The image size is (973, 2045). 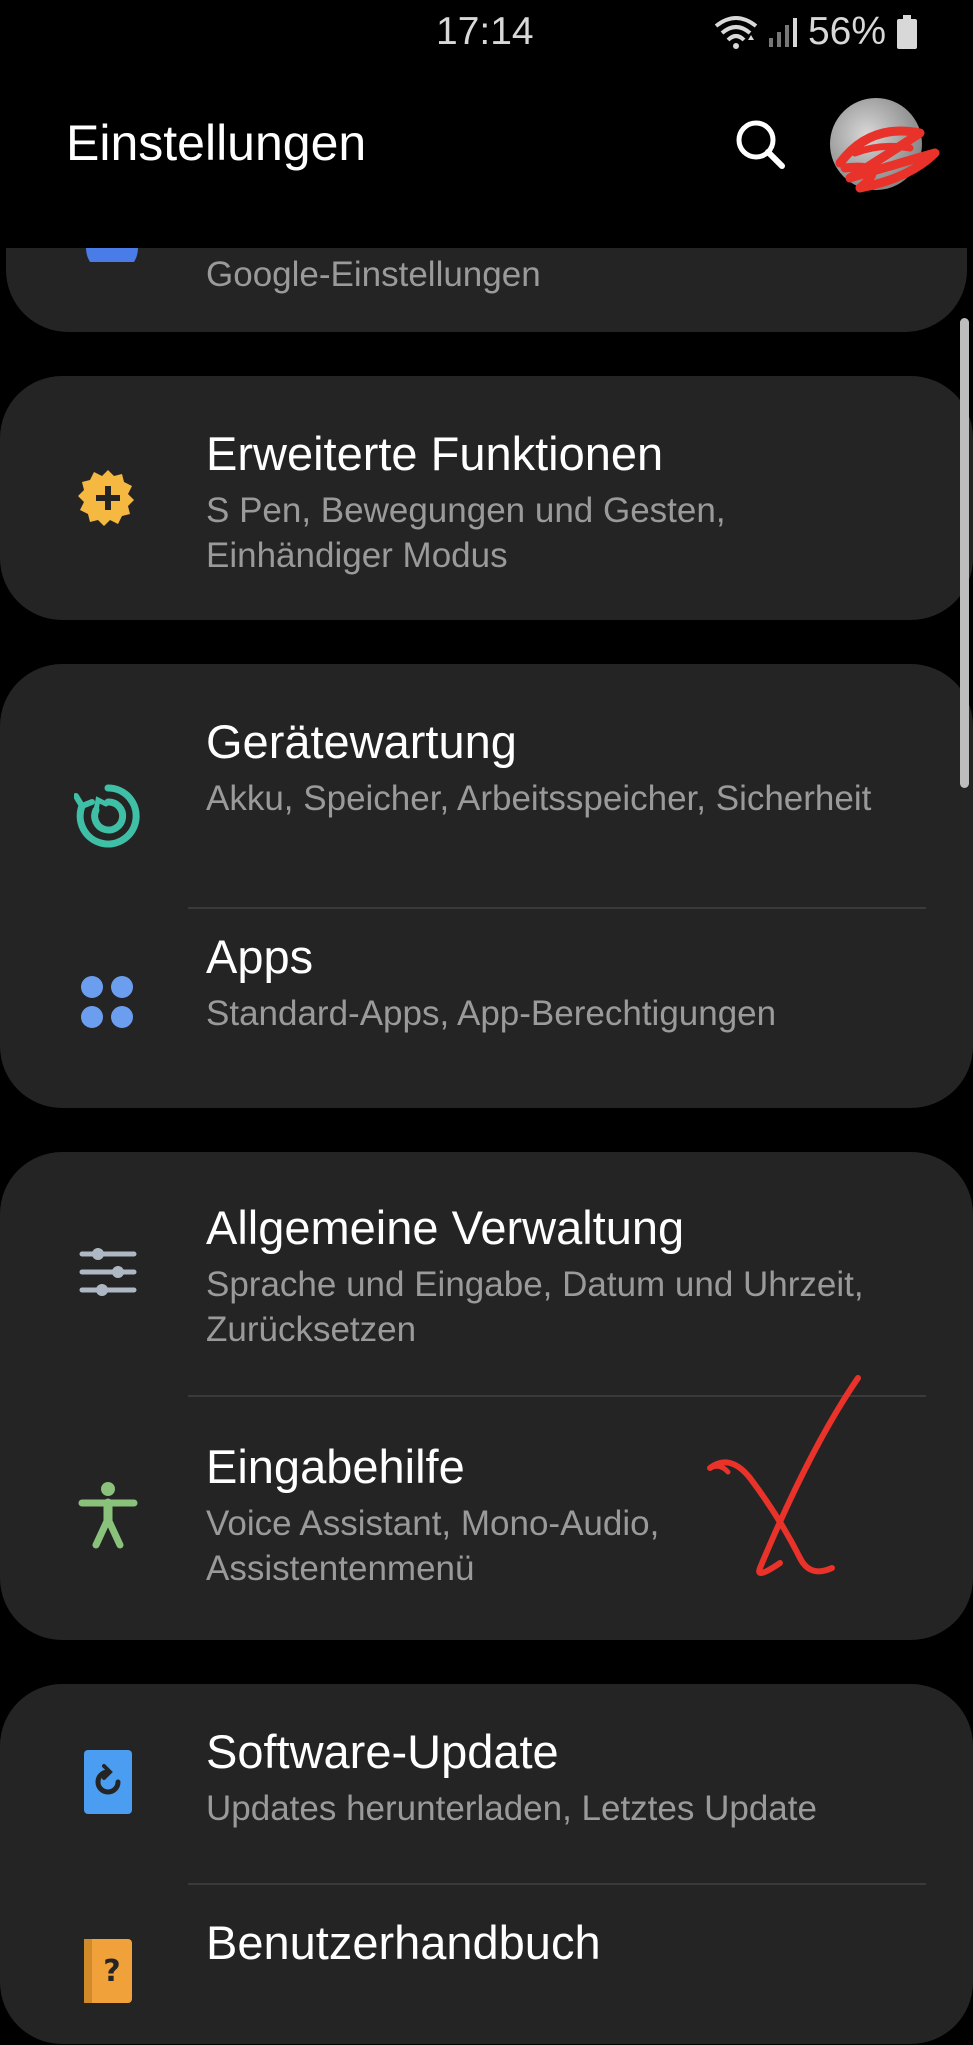 I want to click on redaction-scribble, so click(x=887, y=159).